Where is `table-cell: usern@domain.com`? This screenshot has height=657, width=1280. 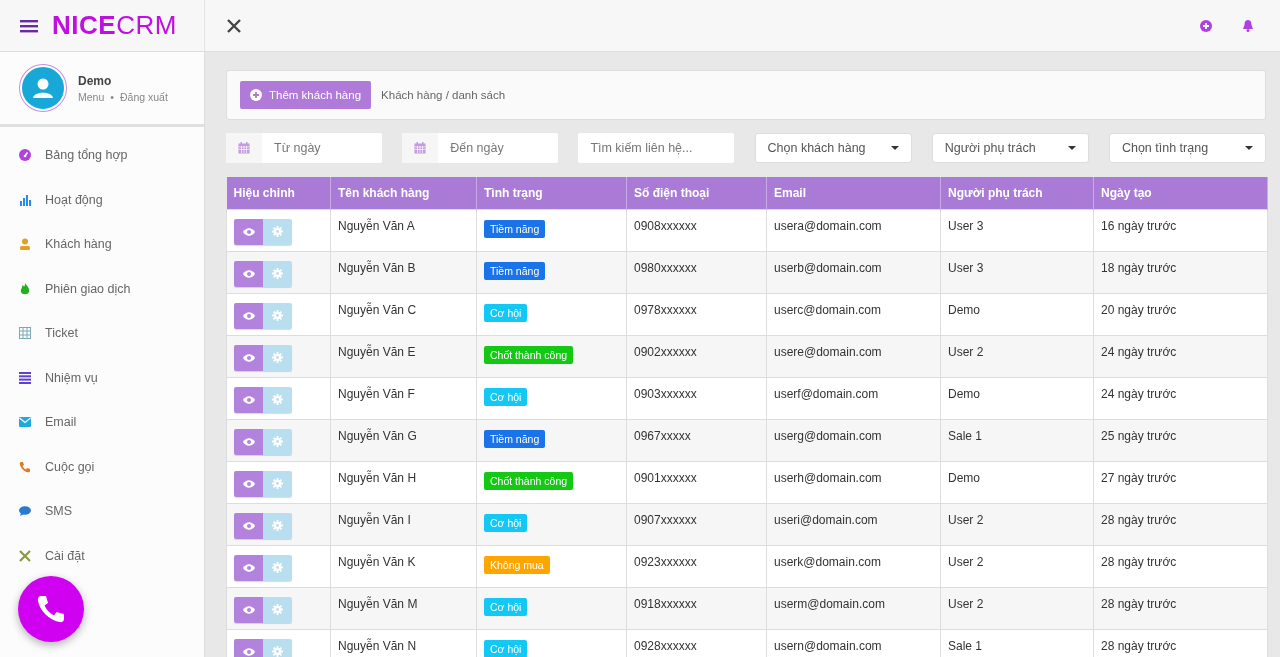 table-cell: usern@domain.com is located at coordinates (853, 643).